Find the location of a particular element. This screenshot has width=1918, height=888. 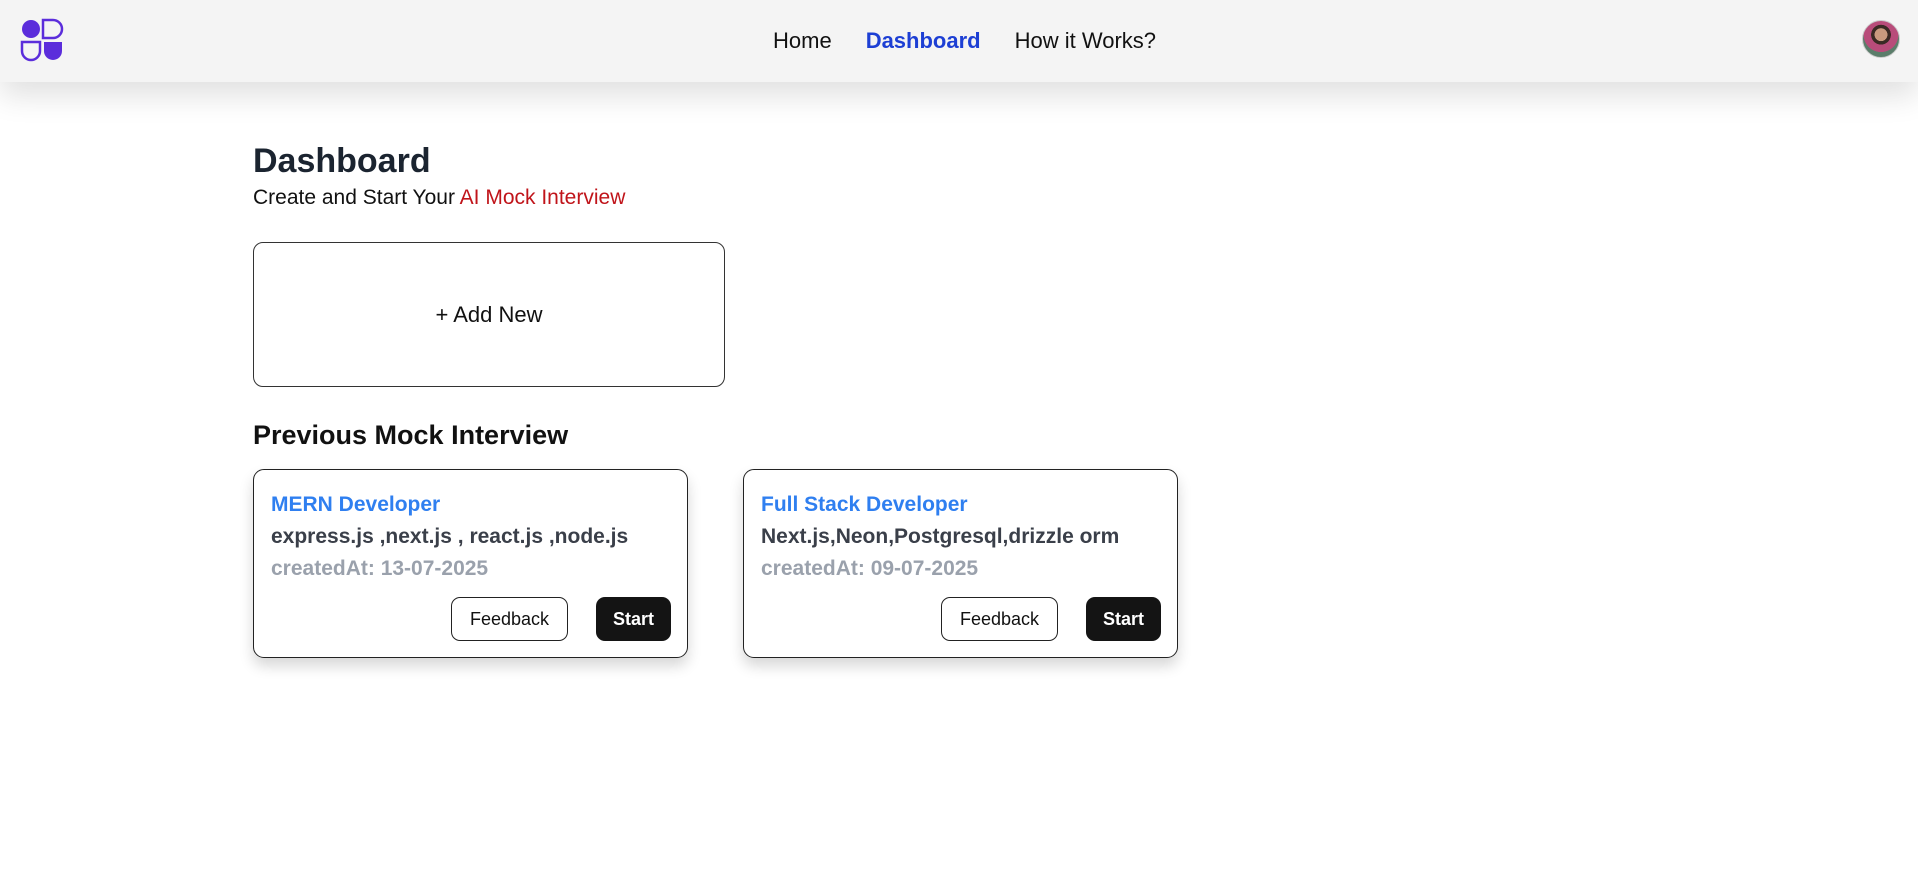

subtitle-prefix: Create and Start Your is located at coordinates (356, 197).